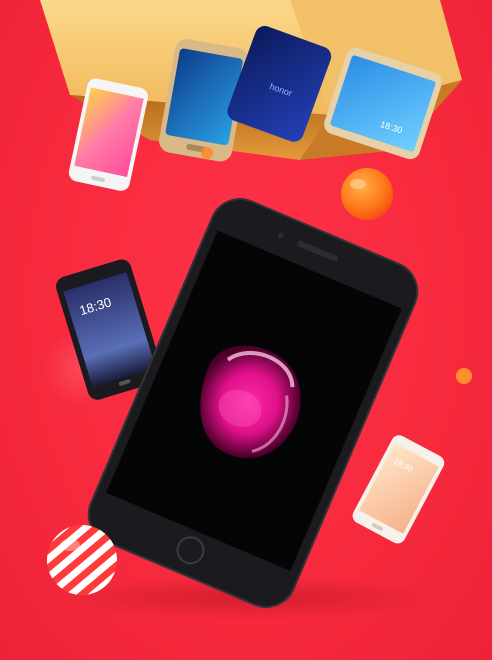 The width and height of the screenshot is (492, 660). I want to click on small-orange-dot-right, so click(464, 376).